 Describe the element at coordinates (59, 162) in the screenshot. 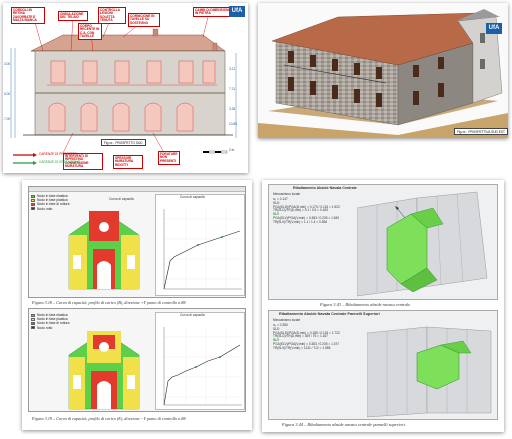

I see `legend-execution-deficiencies: CARENZE DI ESECUZIONE` at that location.